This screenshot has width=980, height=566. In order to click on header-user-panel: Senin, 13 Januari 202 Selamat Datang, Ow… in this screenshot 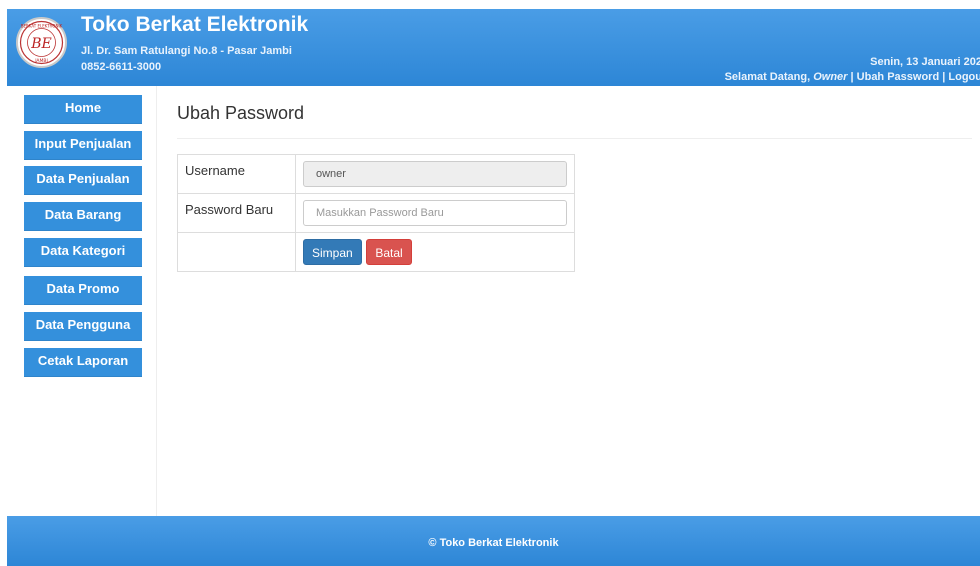, I will do `click(852, 70)`.